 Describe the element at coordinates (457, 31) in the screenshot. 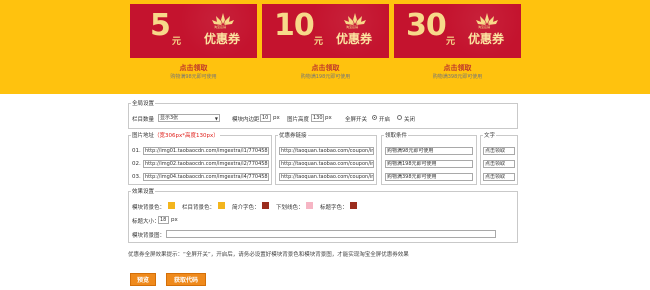

I see `coupon-graphic: 30 元 淘宝店铺 优惠券` at that location.